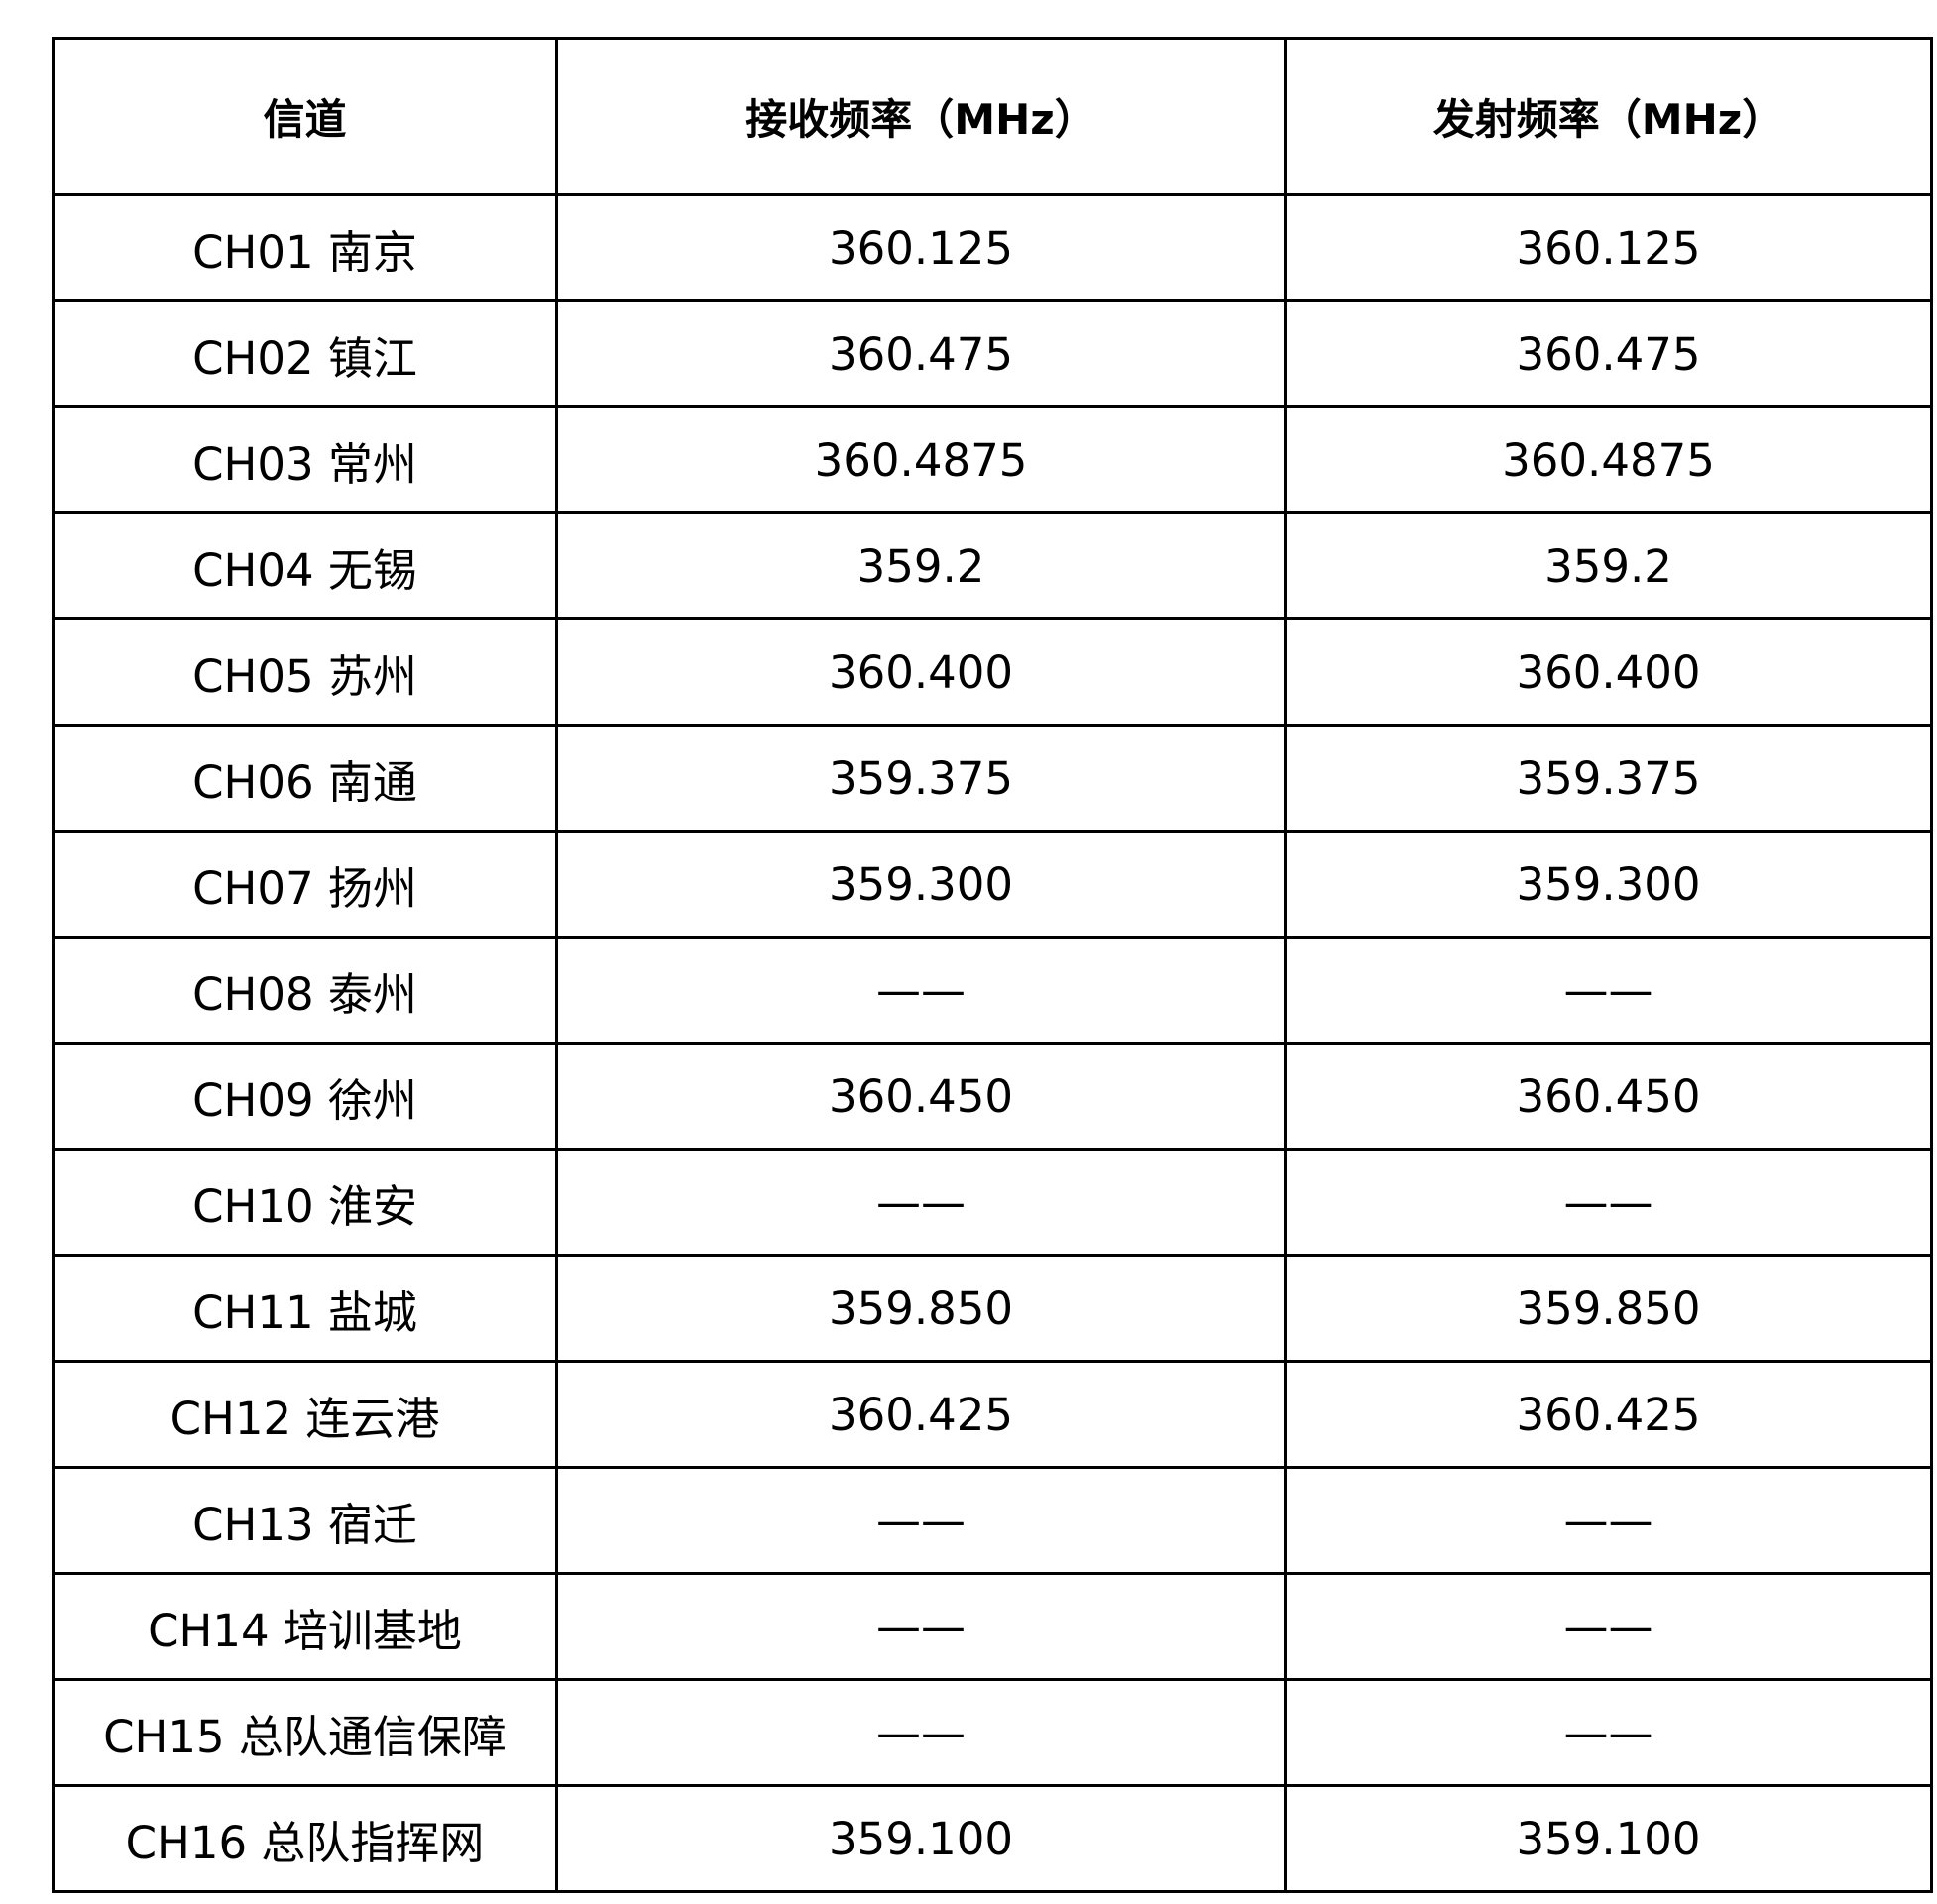  I want to click on table-row: CH14 培训基地 —— ——, so click(993, 1626).